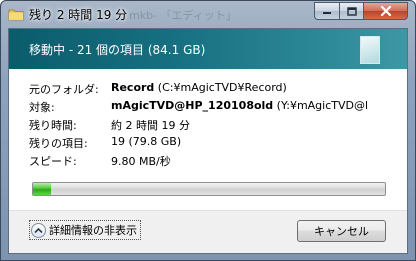  Describe the element at coordinates (321, 105) in the screenshot. I see `destination-folder-path: (Y:¥mAgicTVD@l` at that location.